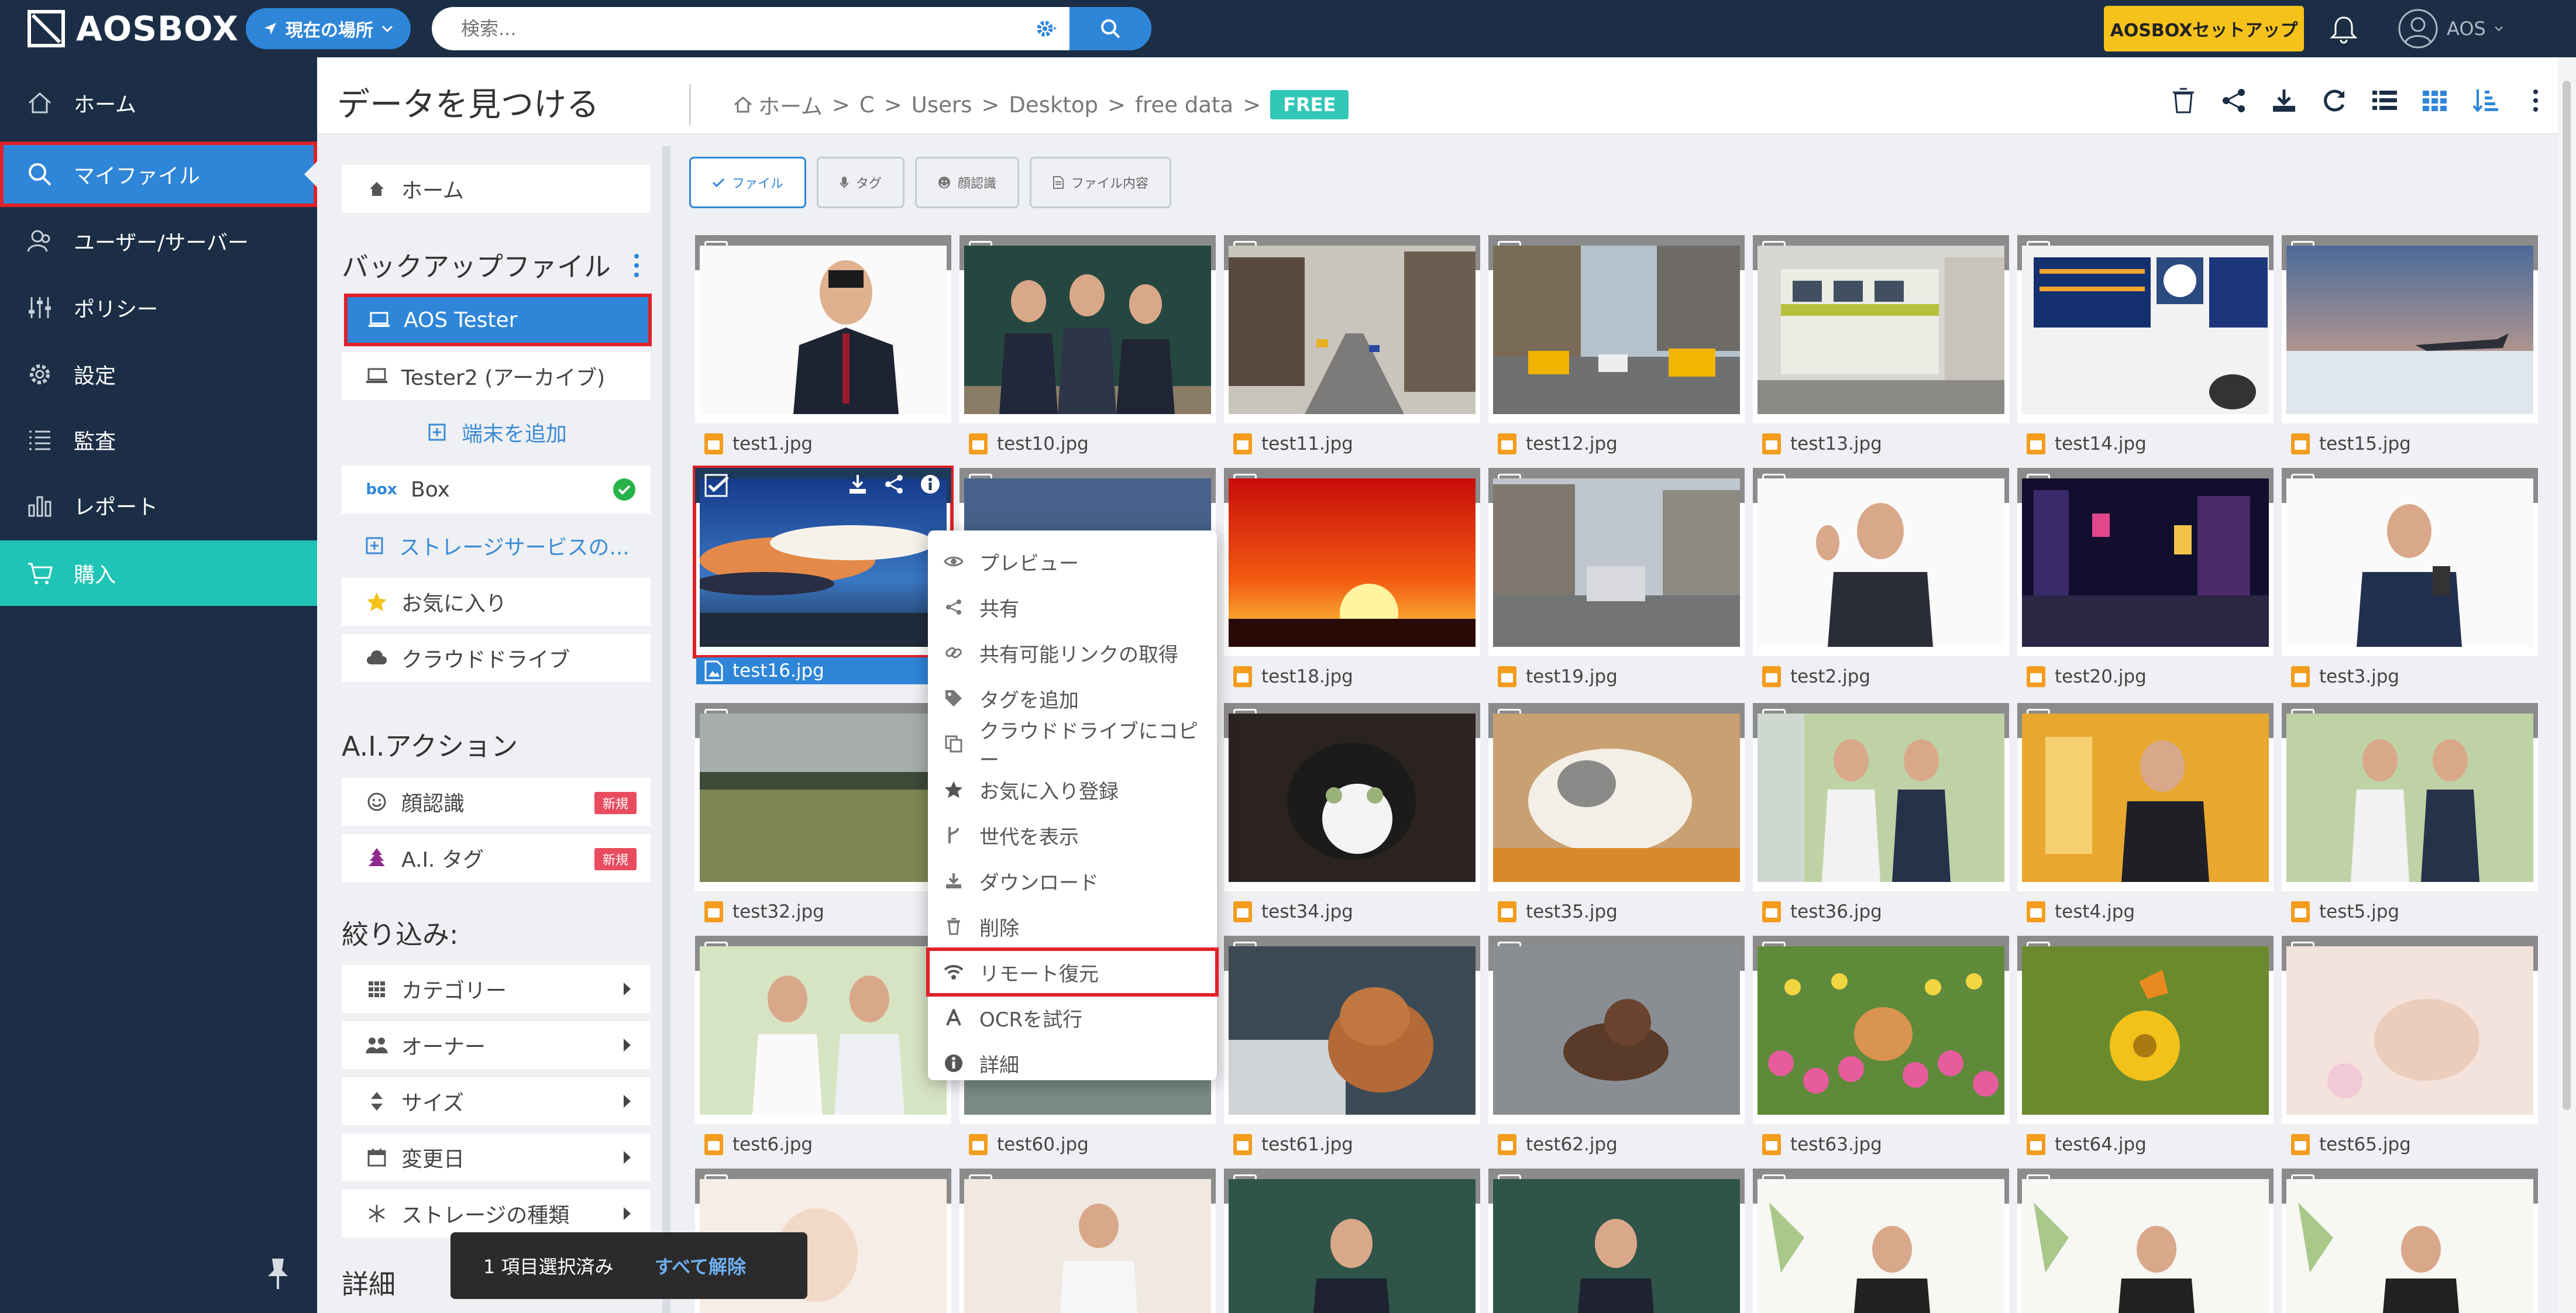 The height and width of the screenshot is (1313, 2576). What do you see at coordinates (497, 490) in the screenshot?
I see `storage-box: box Box` at bounding box center [497, 490].